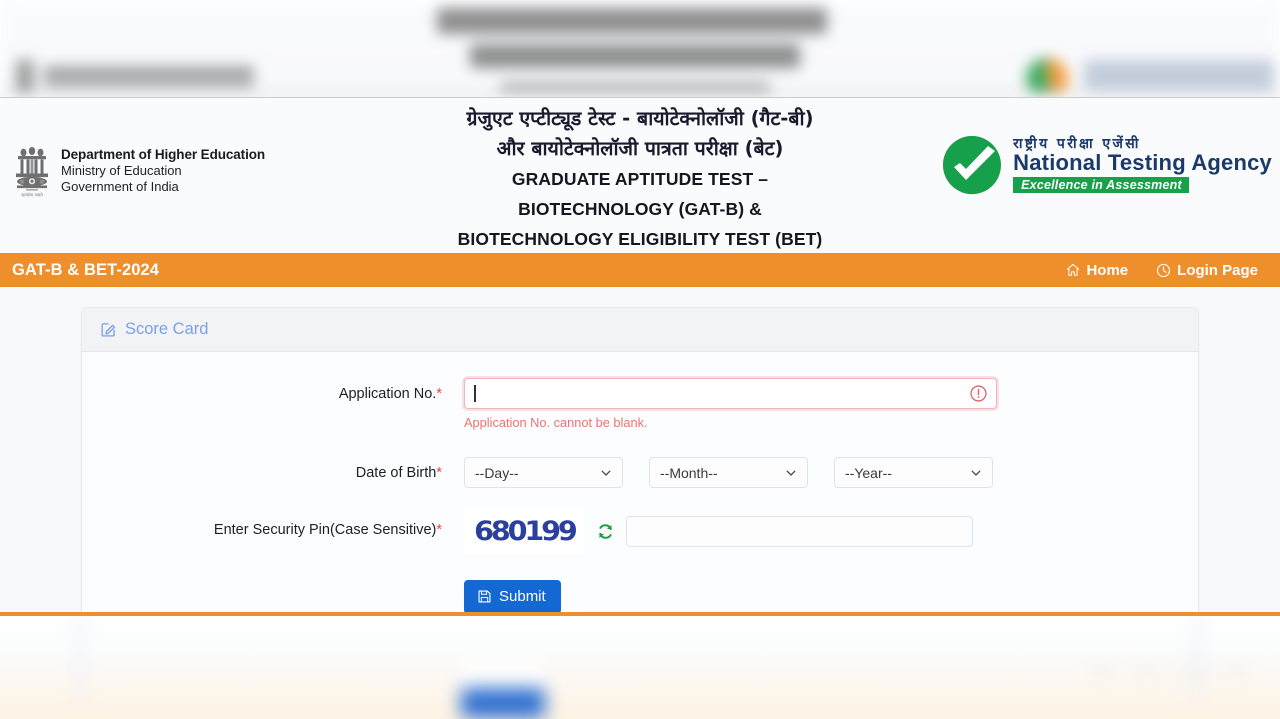 This screenshot has width=1280, height=719. Describe the element at coordinates (556, 422) in the screenshot. I see `application-no-error-message: Application No. cannot be blank.` at that location.